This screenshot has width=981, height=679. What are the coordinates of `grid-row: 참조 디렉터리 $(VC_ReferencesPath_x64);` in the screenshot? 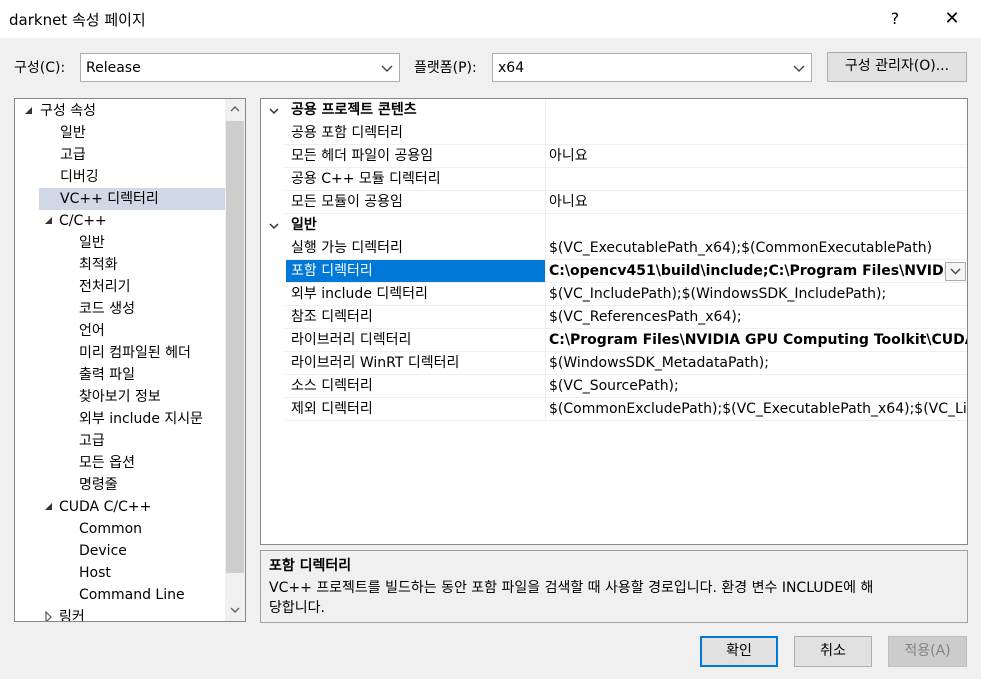 It's located at (614, 317).